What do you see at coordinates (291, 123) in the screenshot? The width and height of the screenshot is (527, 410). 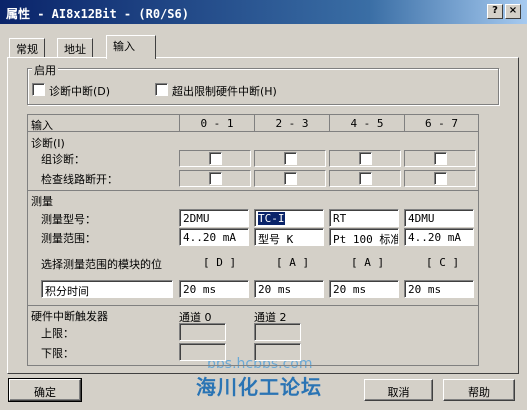 I see `channel-header: 2 - 3` at bounding box center [291, 123].